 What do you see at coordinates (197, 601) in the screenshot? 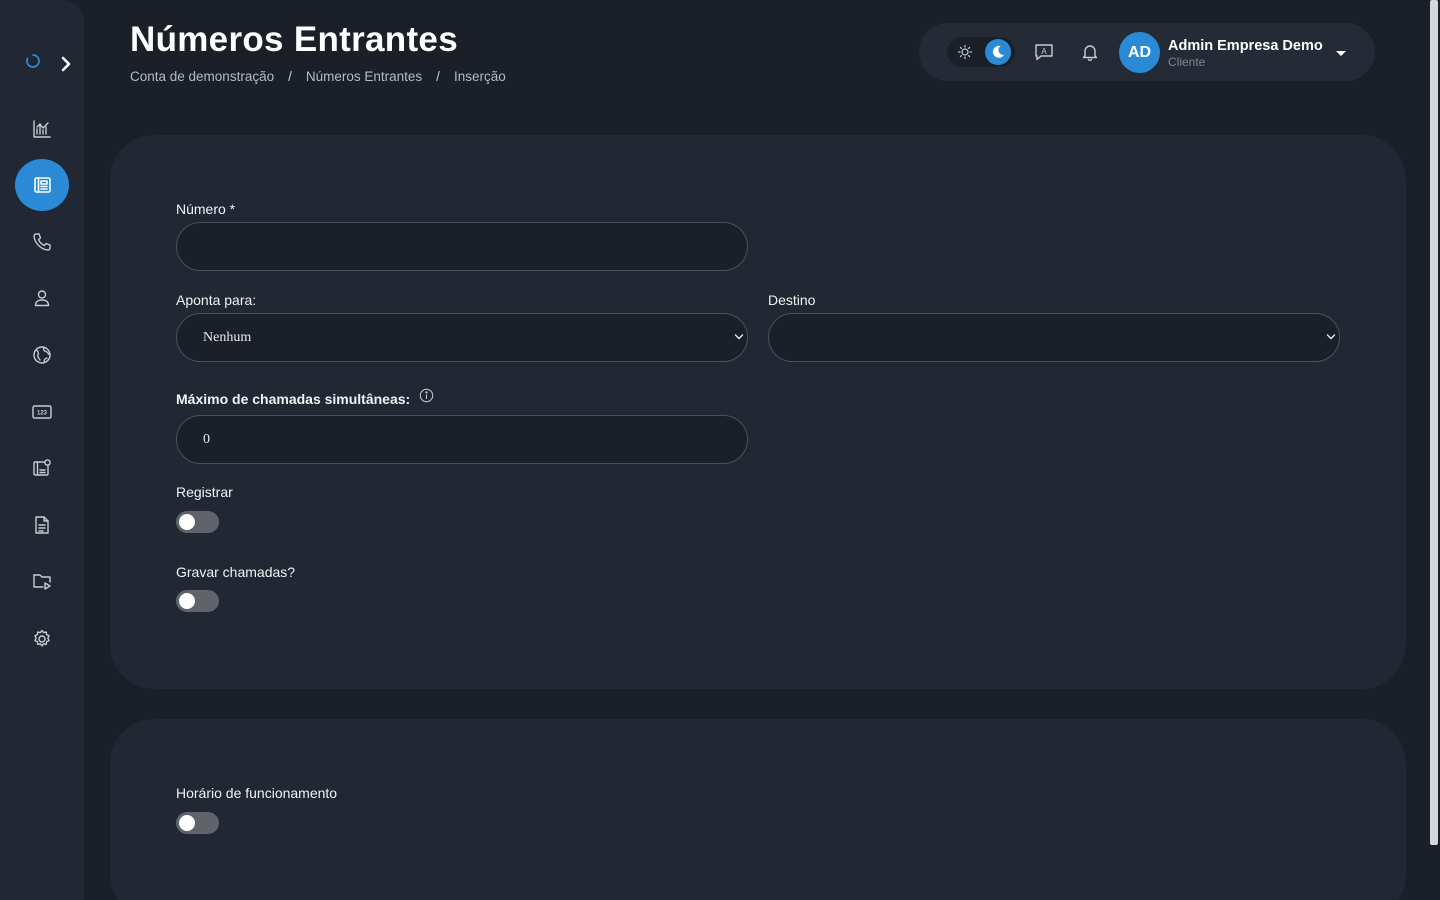
I see `gravar-switch` at bounding box center [197, 601].